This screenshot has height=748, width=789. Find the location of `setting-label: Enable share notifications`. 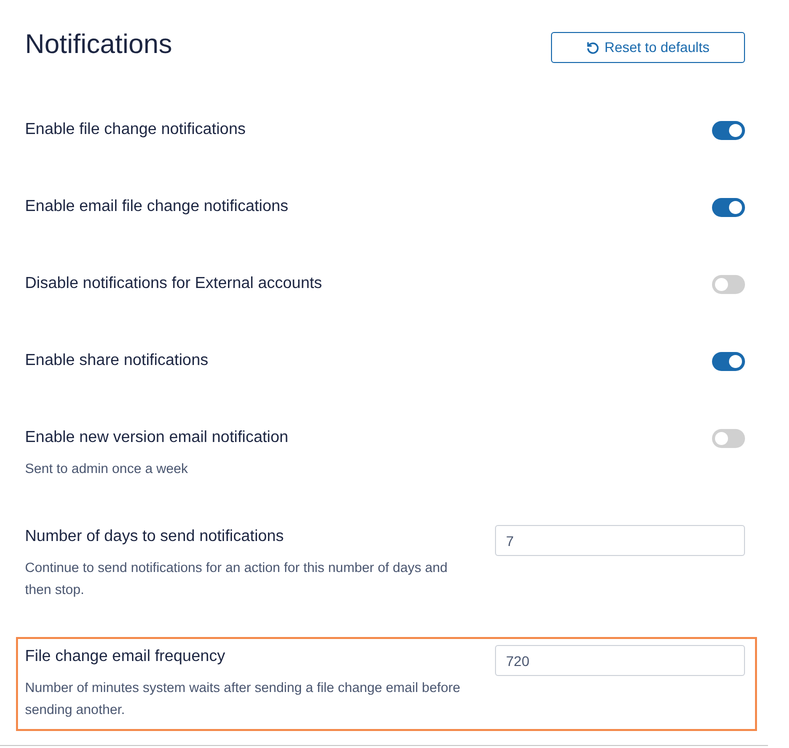

setting-label: Enable share notifications is located at coordinates (116, 361).